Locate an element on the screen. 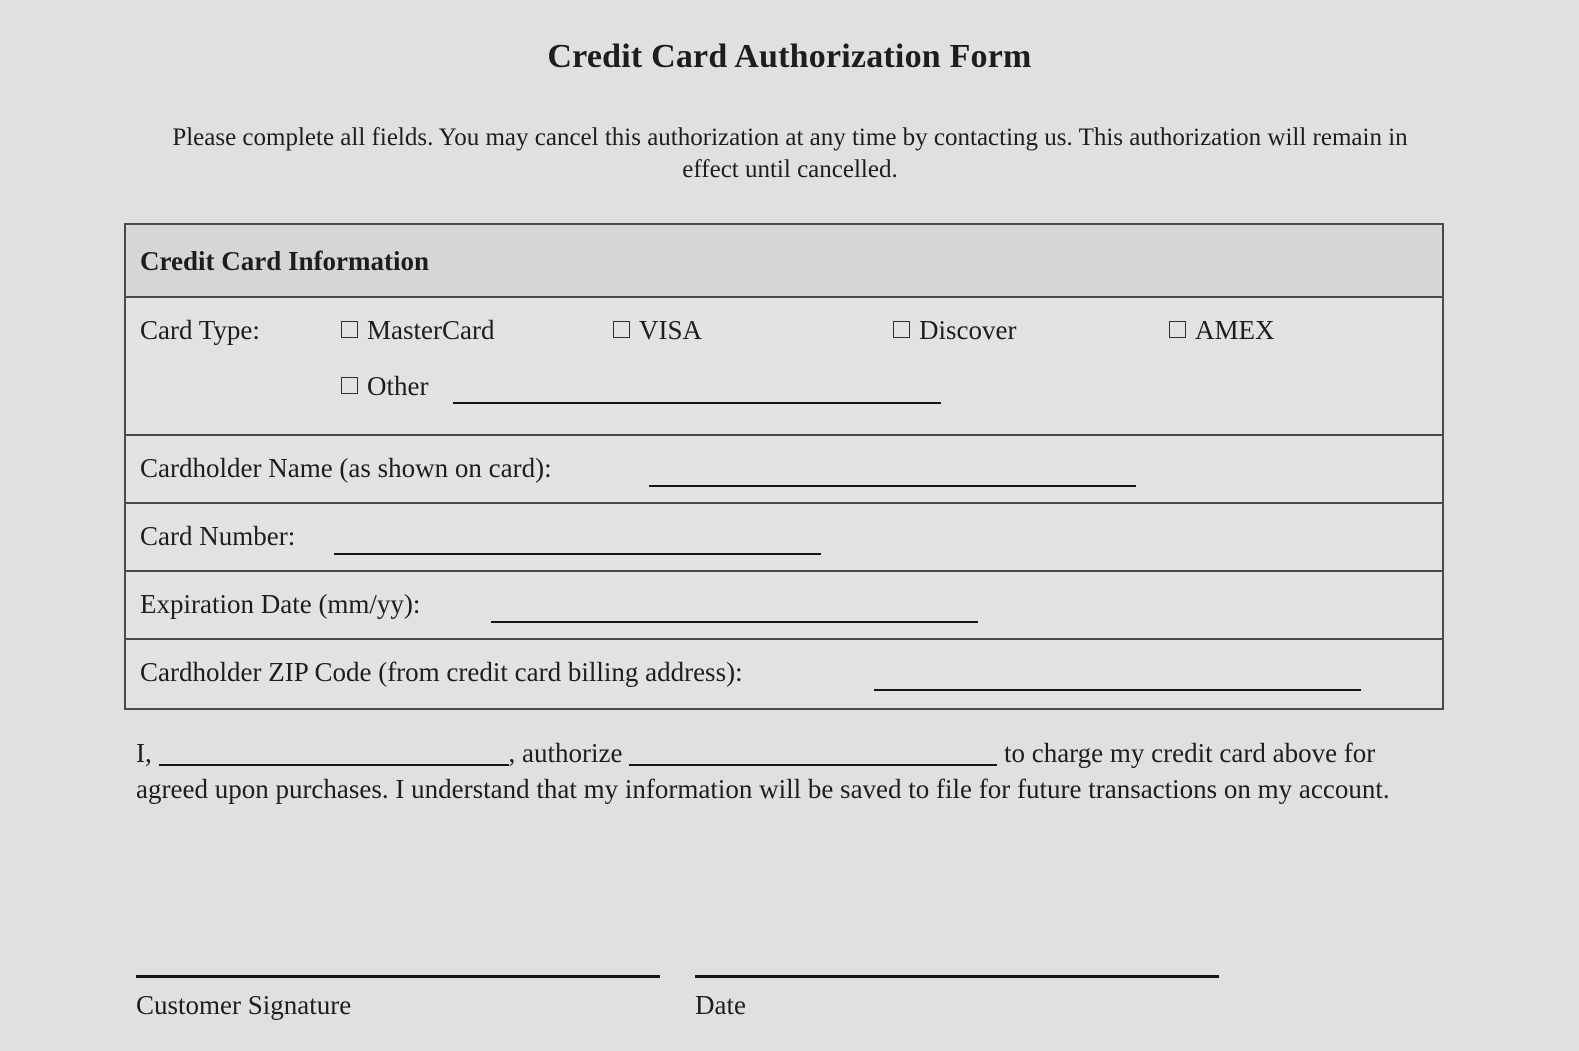 The width and height of the screenshot is (1579, 1051). card-type-option-discover: Discover is located at coordinates (954, 330).